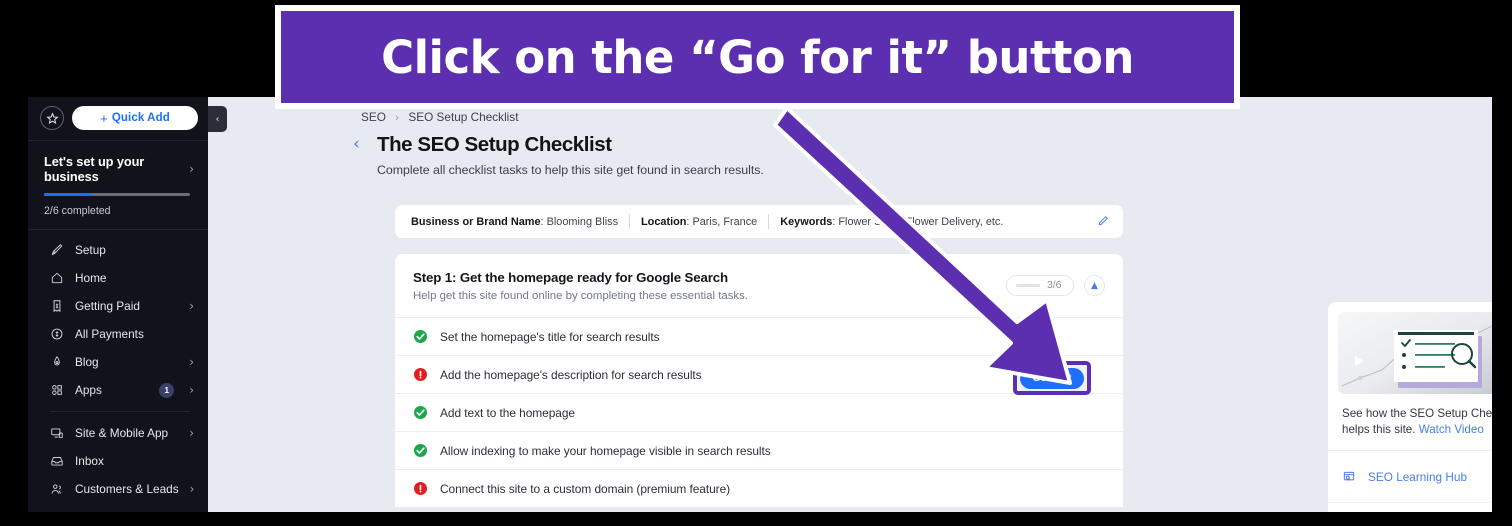 Image resolution: width=1512 pixels, height=526 pixels. I want to click on setup-progress-label: 2/6 completed, so click(77, 211).